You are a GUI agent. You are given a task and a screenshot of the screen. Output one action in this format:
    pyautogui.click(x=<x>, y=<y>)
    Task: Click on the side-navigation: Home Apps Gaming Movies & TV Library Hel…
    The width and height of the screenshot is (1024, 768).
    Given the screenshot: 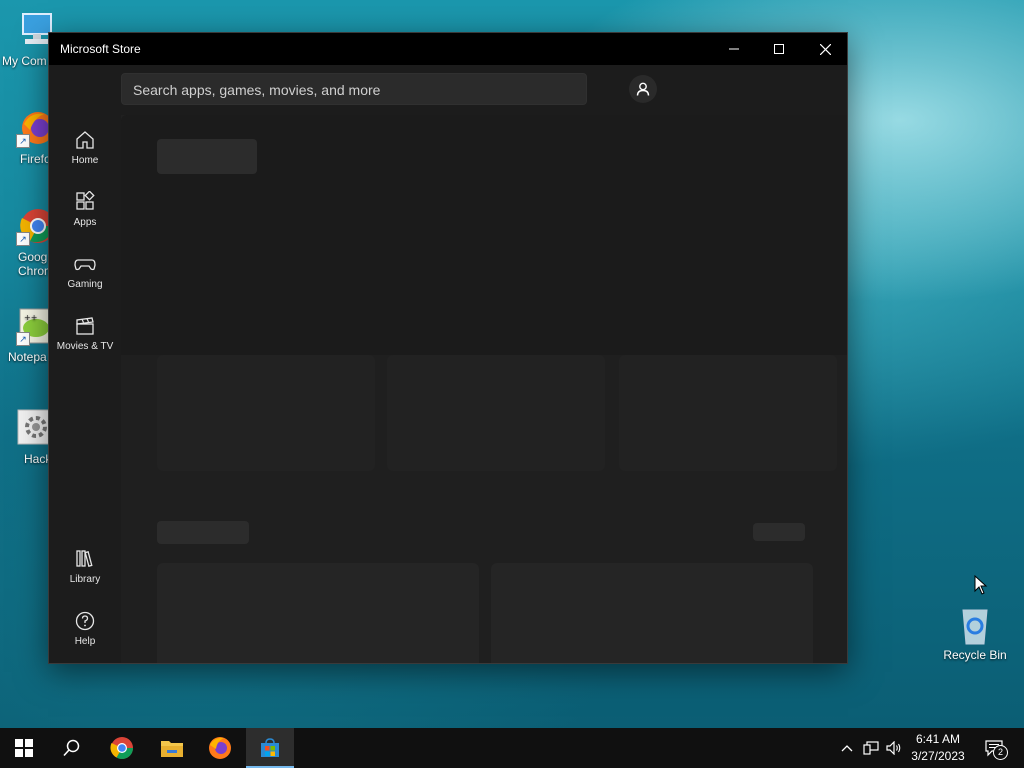 What is the action you would take?
    pyautogui.click(x=85, y=389)
    